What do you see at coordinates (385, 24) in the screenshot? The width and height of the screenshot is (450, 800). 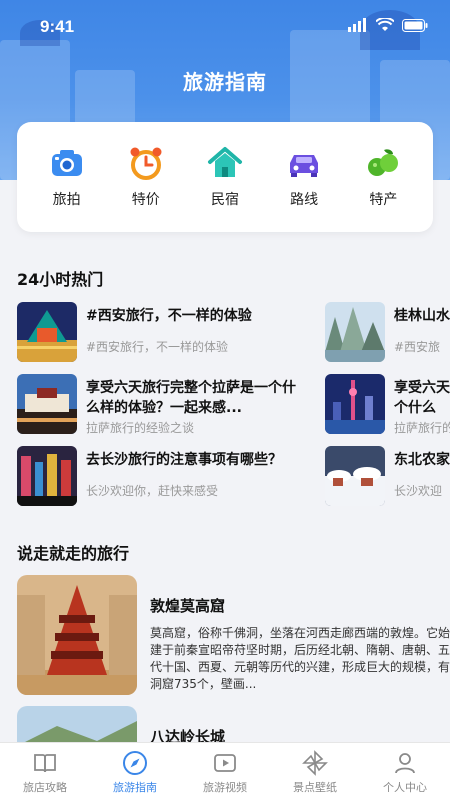 I see `wifi-icon` at bounding box center [385, 24].